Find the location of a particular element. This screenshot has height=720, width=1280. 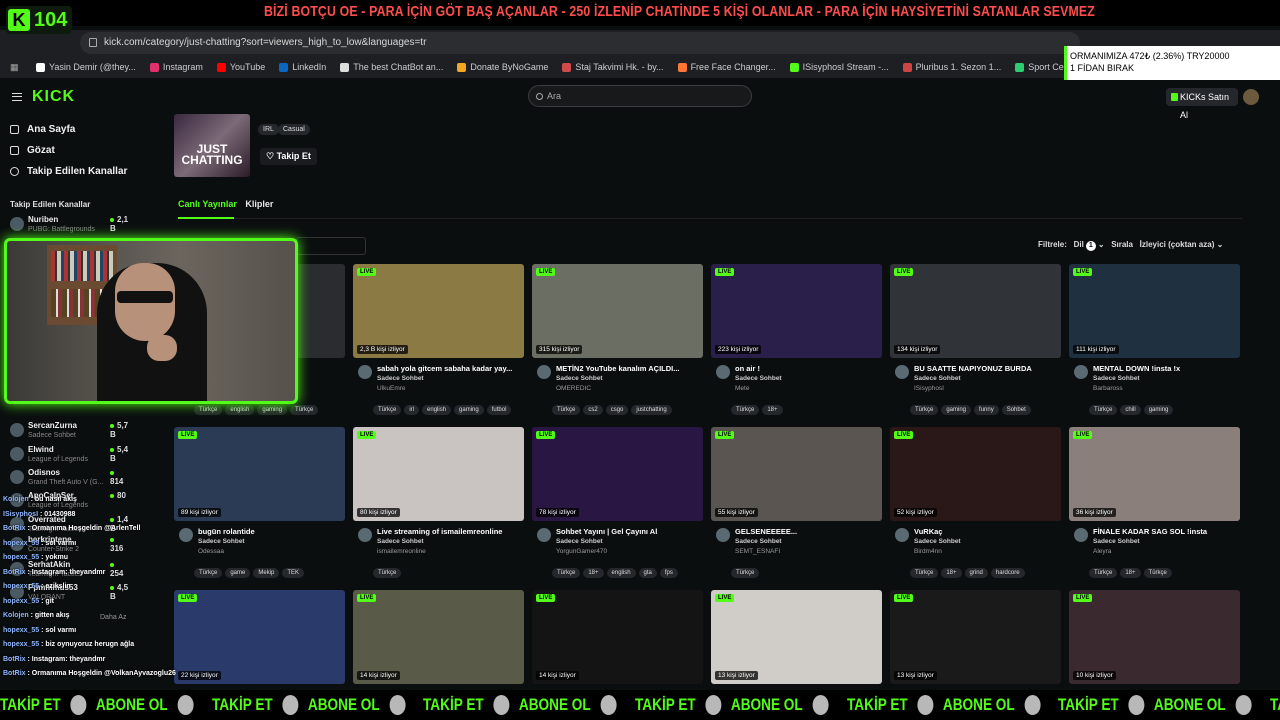

category-thumbnail: JUST CHATTING is located at coordinates (212, 145).